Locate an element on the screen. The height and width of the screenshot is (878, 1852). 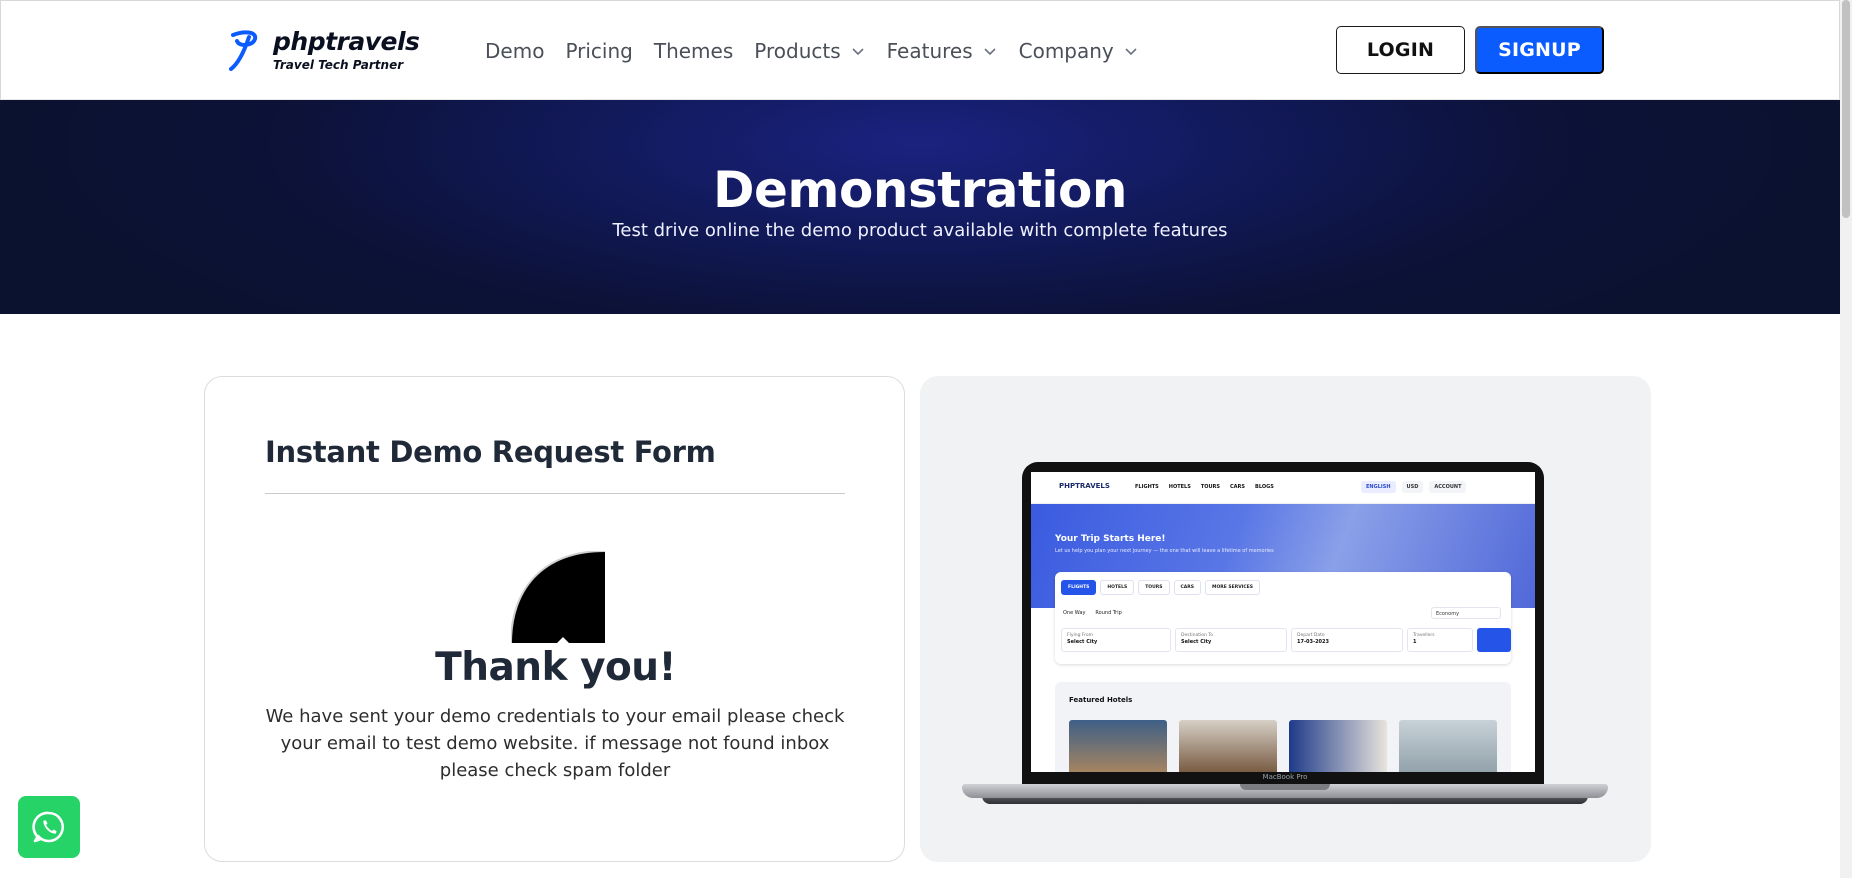
mini-account: ACCOUNT is located at coordinates (1448, 487).